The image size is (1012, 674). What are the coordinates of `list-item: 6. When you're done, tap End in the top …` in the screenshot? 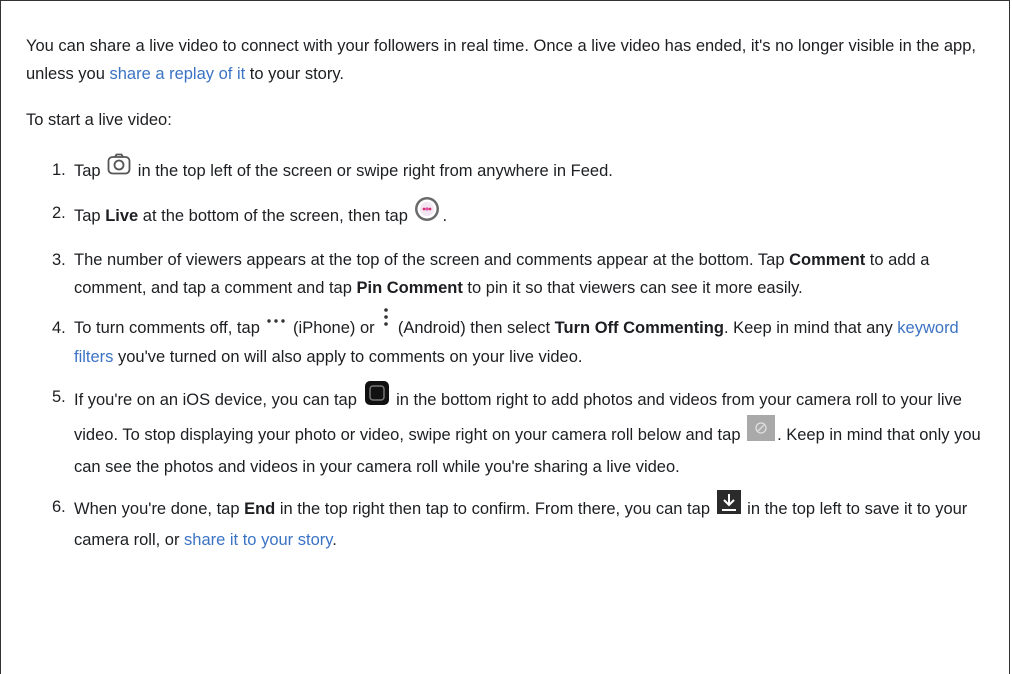 It's located at (527, 522).